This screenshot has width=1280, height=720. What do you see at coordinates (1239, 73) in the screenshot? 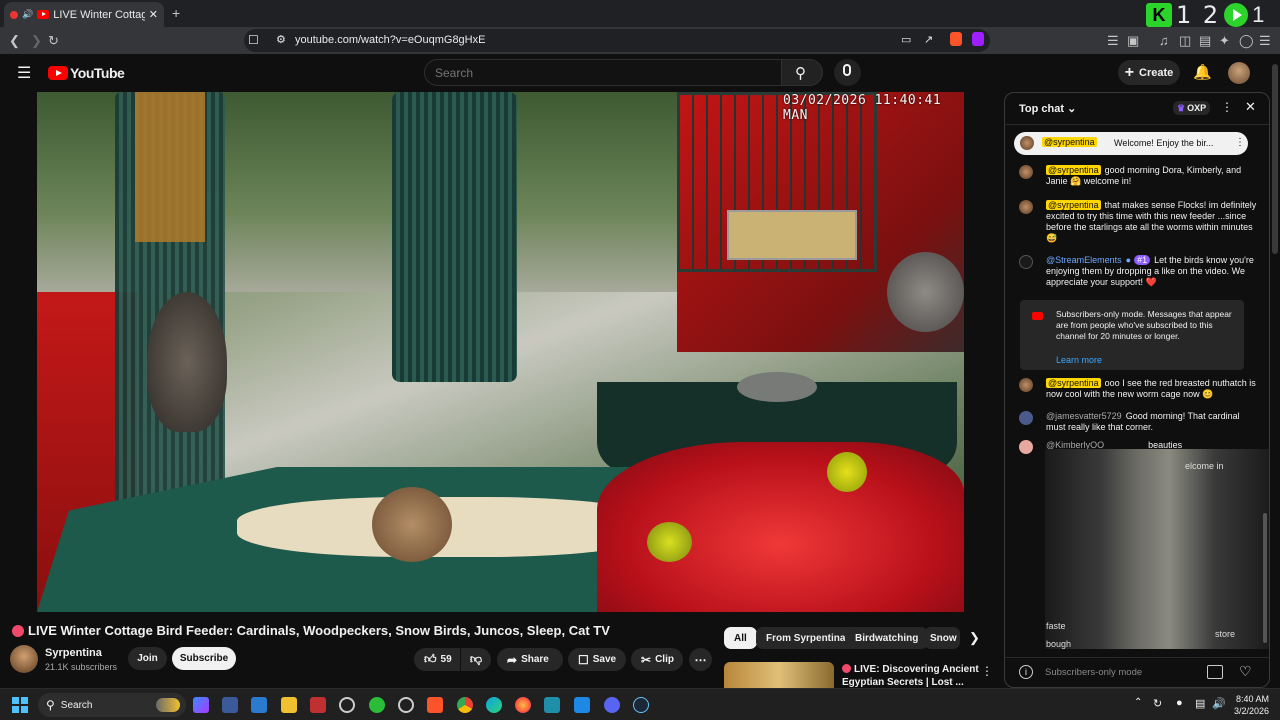
I see `account-avatar` at bounding box center [1239, 73].